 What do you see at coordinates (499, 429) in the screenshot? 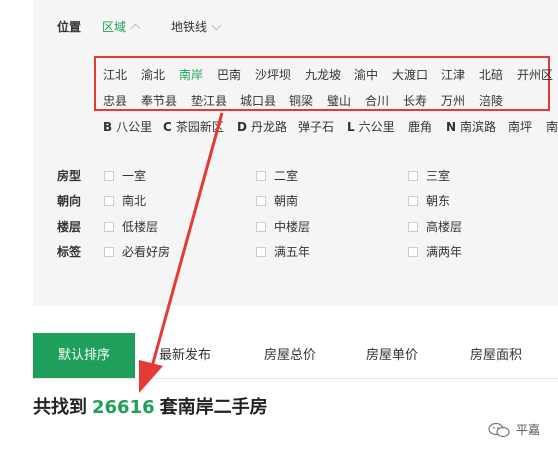
I see `wechat-icon` at bounding box center [499, 429].